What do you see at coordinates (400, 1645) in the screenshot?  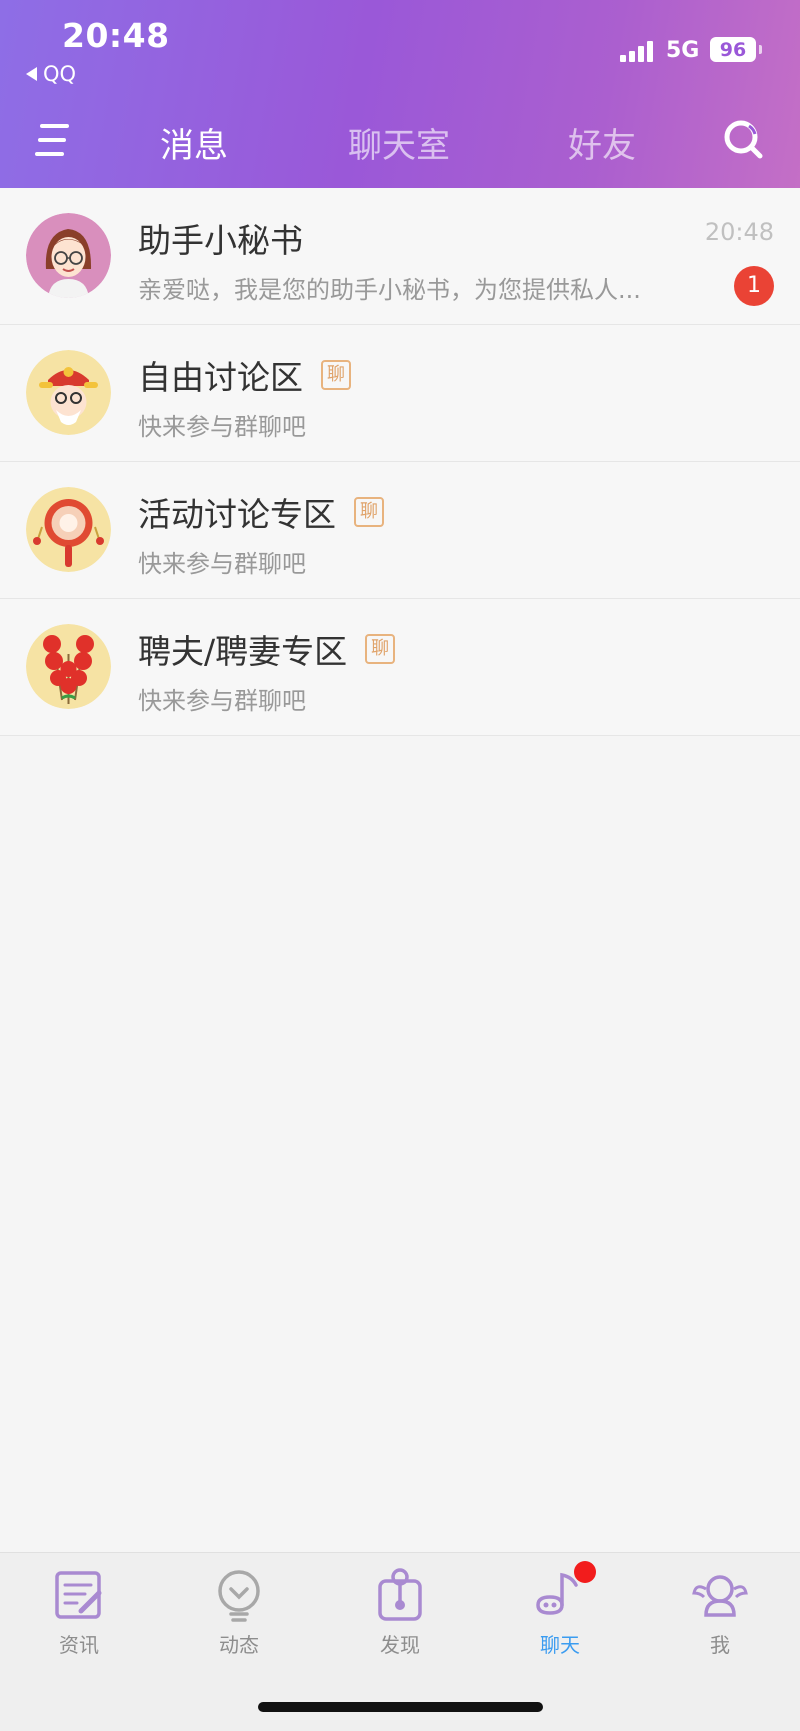 I see `tabbar-label: 发现` at bounding box center [400, 1645].